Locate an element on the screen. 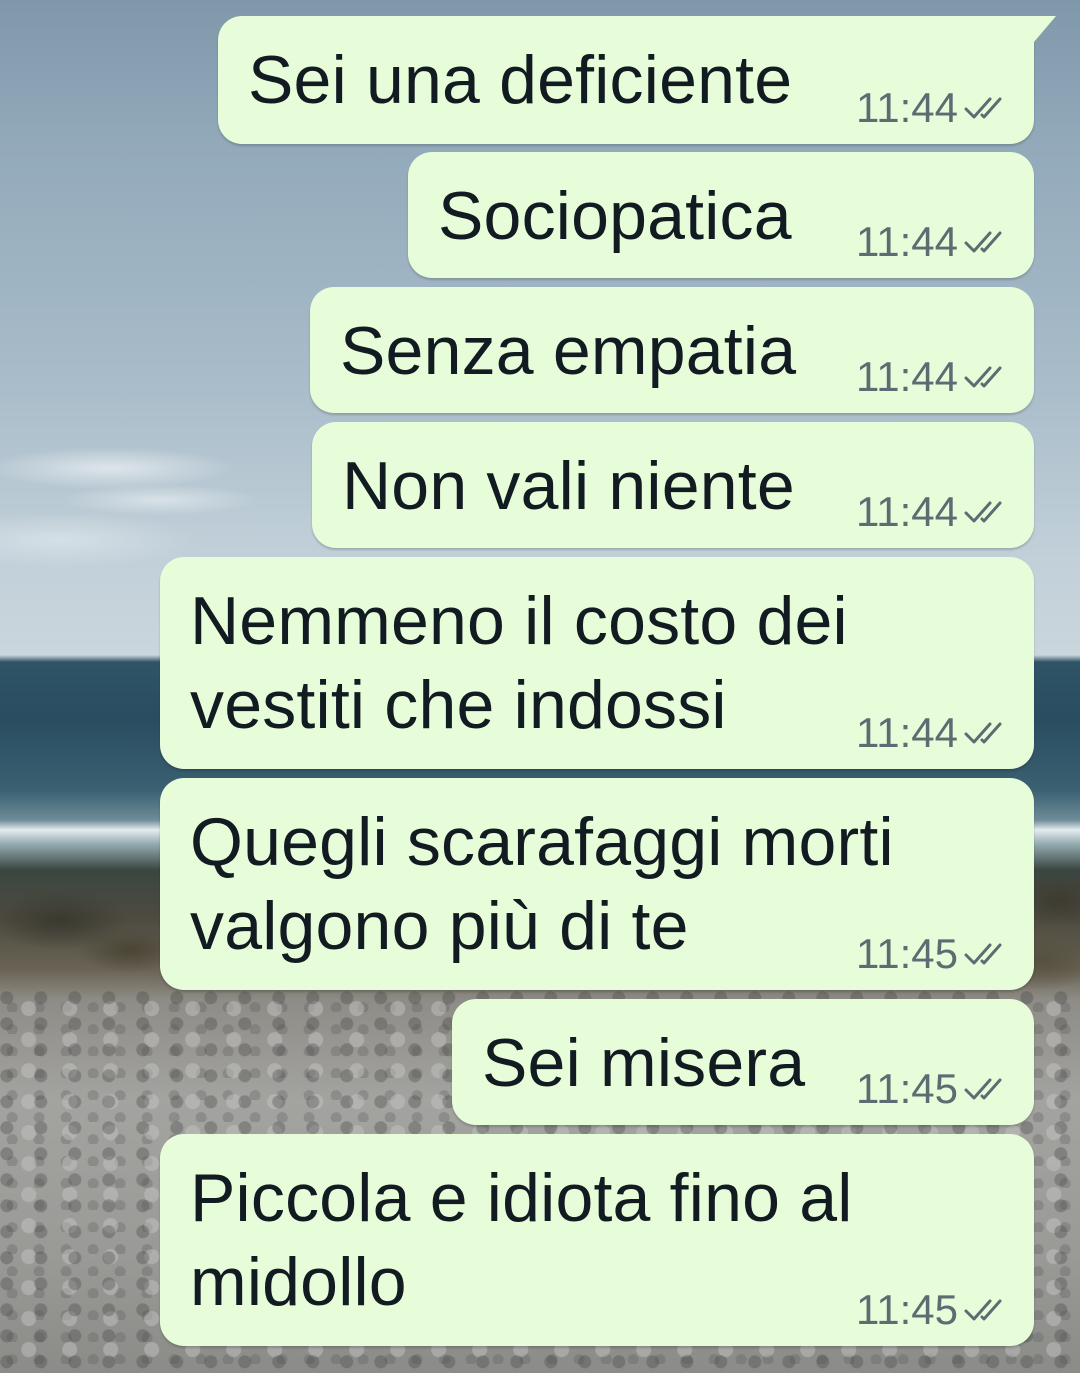 This screenshot has width=1080, height=1373. message-text: Nemmeno il costo dei vestiti che indossi is located at coordinates (519, 663).